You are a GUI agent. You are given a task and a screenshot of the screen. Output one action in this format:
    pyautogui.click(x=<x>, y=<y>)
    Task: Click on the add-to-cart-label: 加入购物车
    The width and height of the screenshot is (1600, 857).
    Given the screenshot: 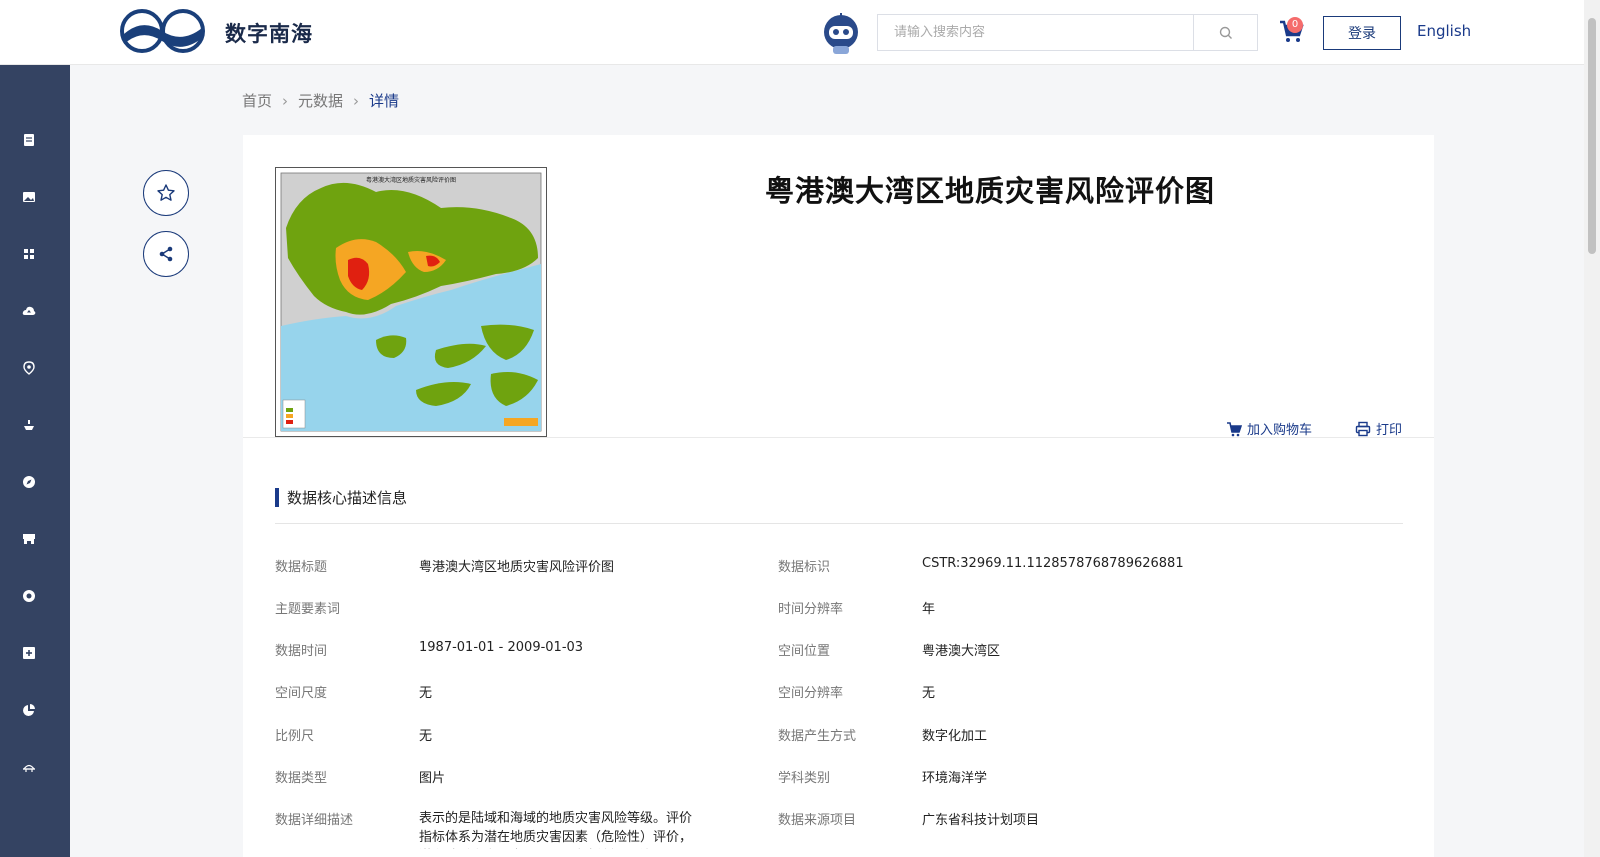 What is the action you would take?
    pyautogui.click(x=1280, y=430)
    